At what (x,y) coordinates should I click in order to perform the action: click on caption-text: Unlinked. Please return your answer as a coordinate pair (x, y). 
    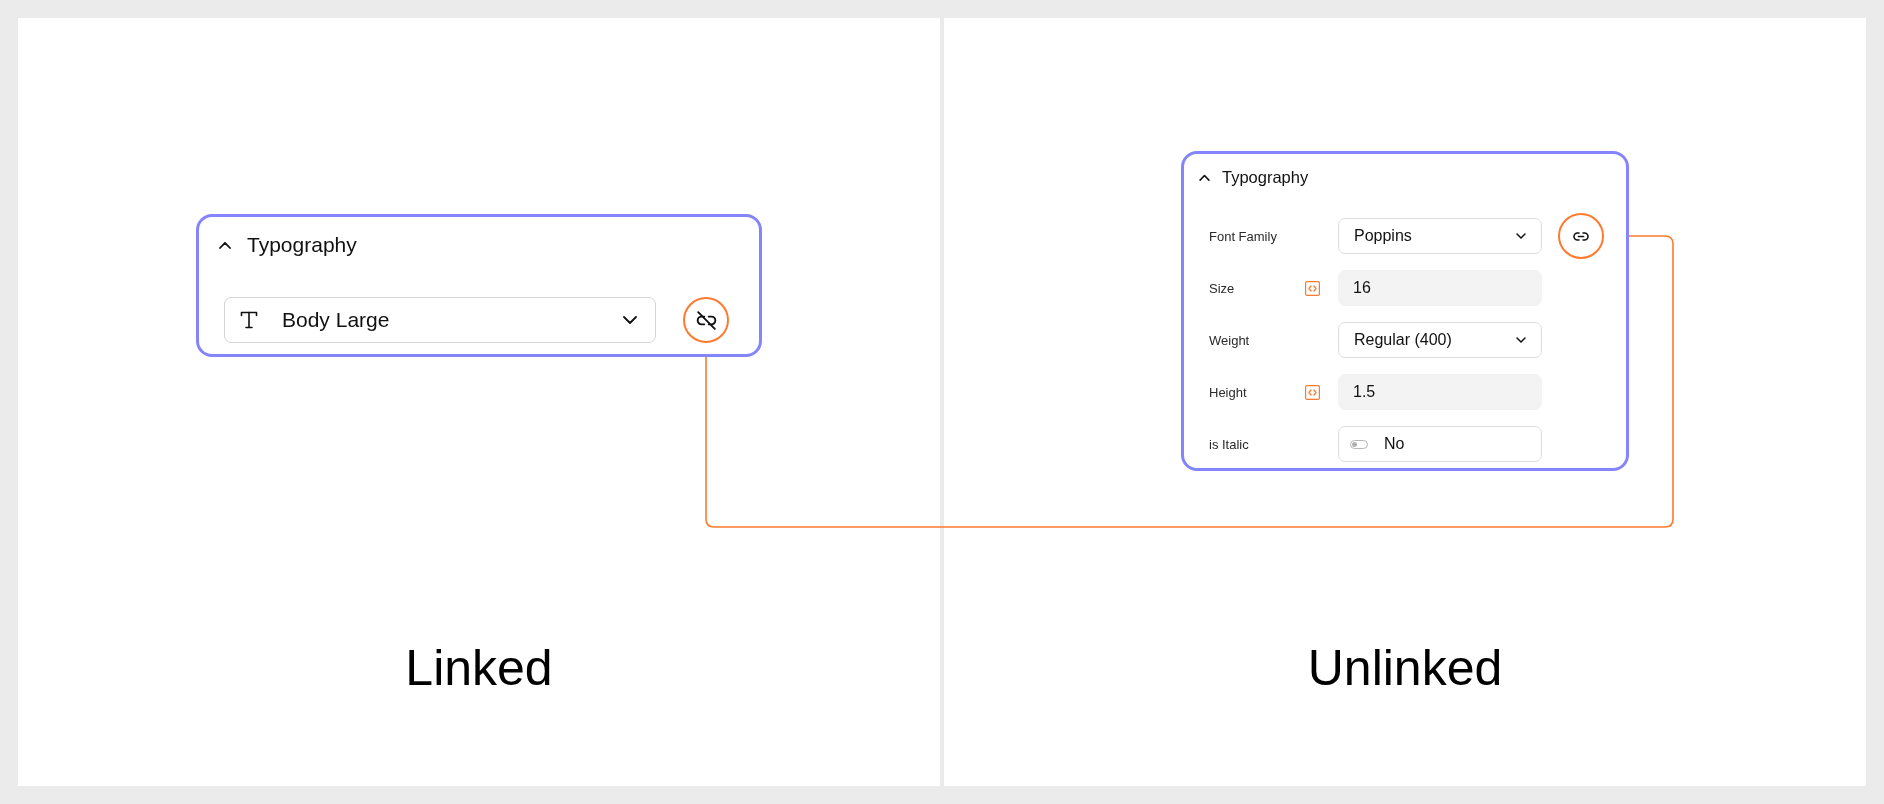
    Looking at the image, I should click on (1405, 668).